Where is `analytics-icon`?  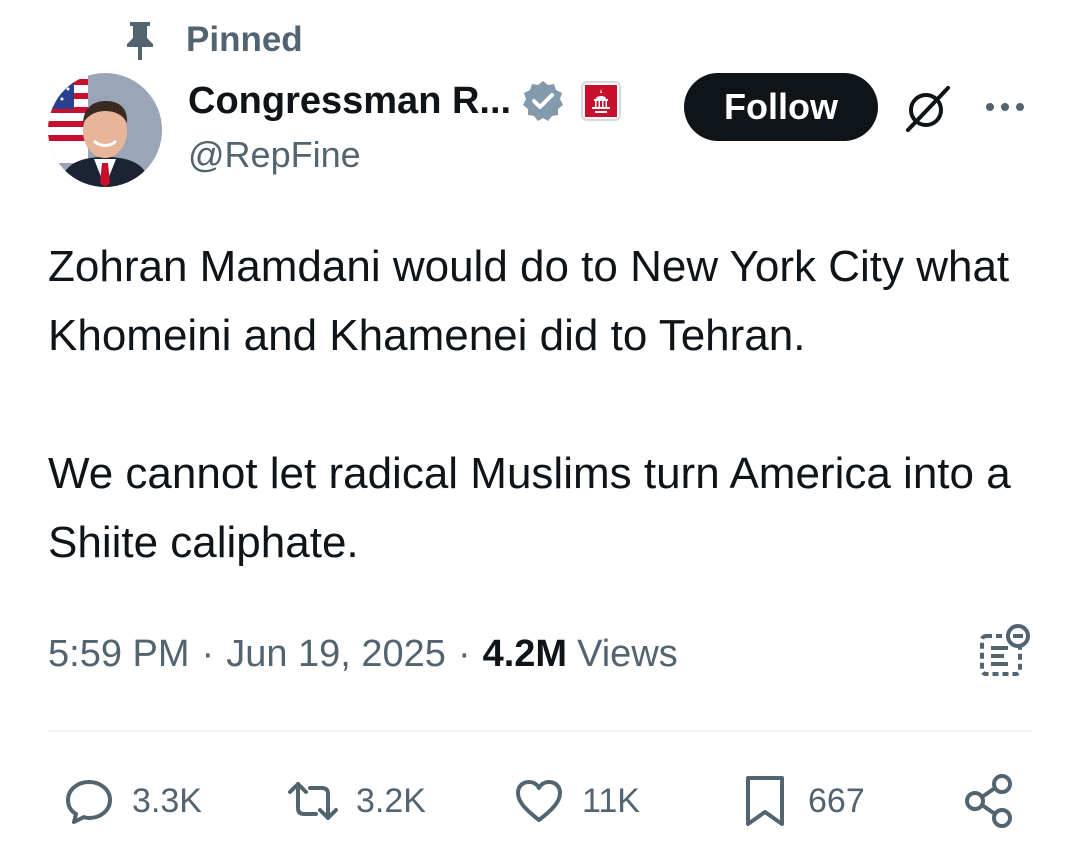
analytics-icon is located at coordinates (1005, 651).